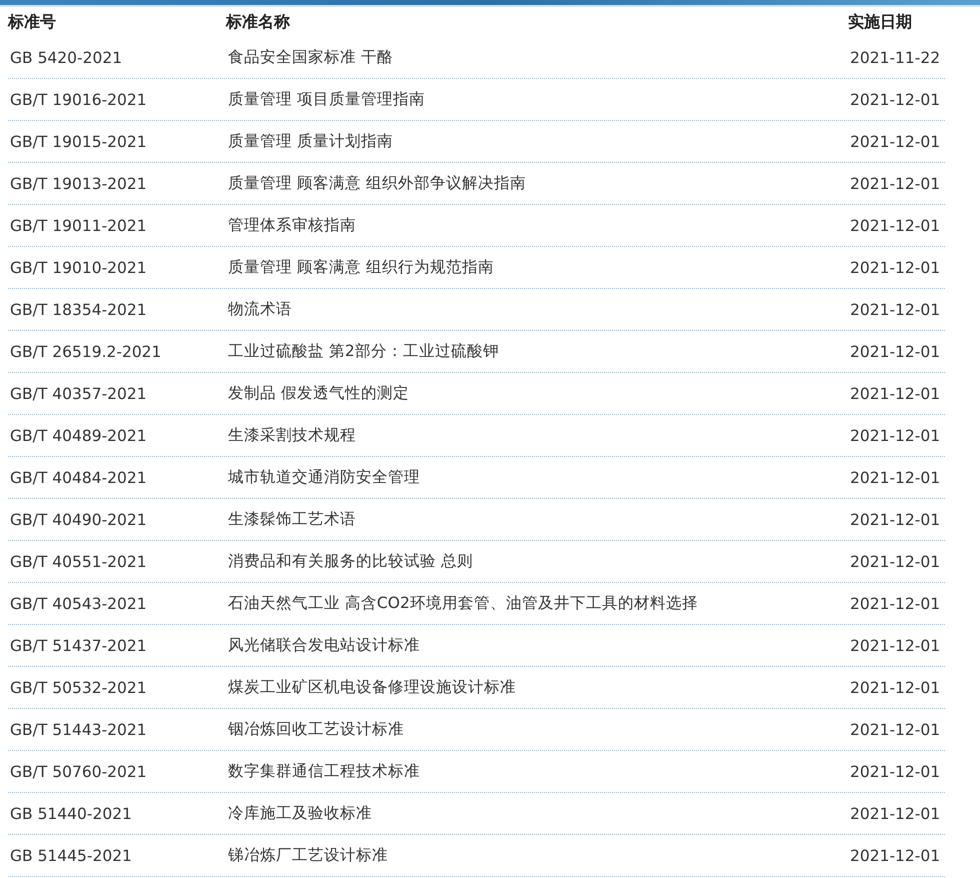  Describe the element at coordinates (300, 813) in the screenshot. I see `table-cell-text: 冷库施工及验收标准` at that location.